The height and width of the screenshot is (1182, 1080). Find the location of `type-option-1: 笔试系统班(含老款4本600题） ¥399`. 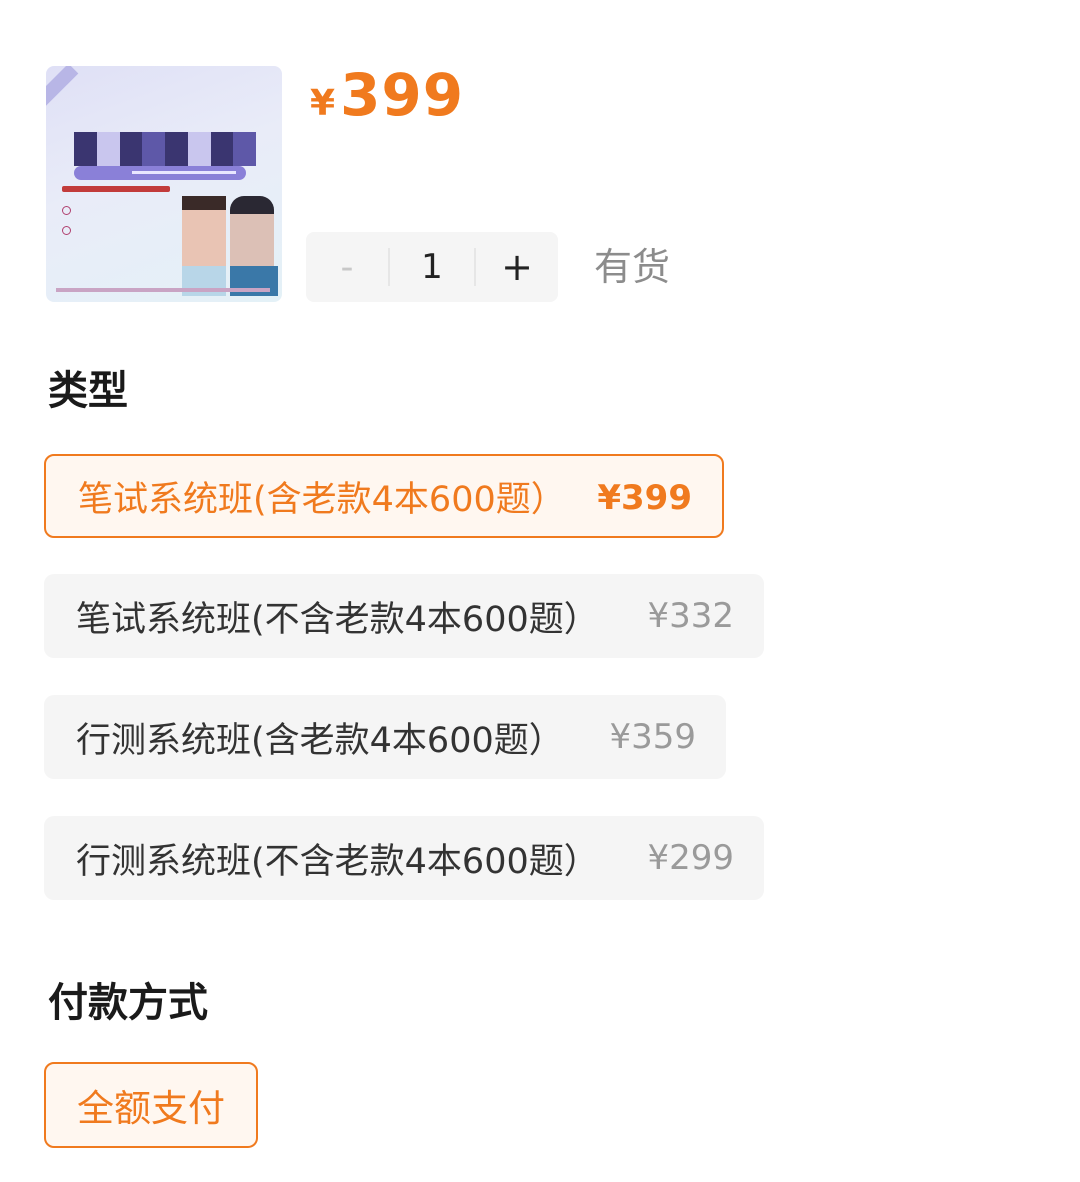

type-option-1: 笔试系统班(含老款4本600题） ¥399 is located at coordinates (384, 496).